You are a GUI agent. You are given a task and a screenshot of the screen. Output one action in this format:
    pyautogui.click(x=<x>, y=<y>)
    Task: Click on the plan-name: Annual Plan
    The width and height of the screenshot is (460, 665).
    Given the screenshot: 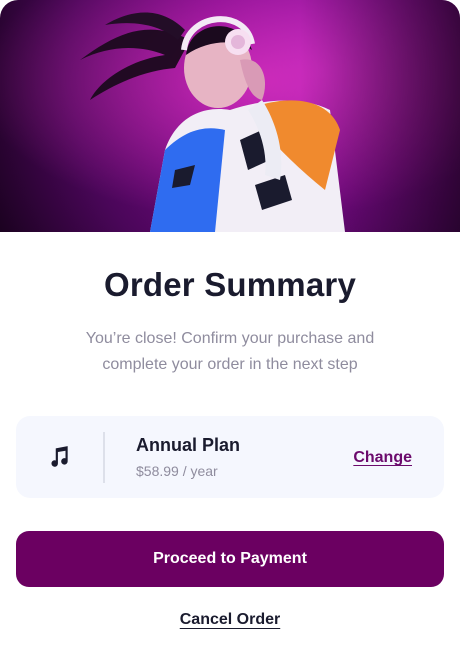 What is the action you would take?
    pyautogui.click(x=188, y=445)
    